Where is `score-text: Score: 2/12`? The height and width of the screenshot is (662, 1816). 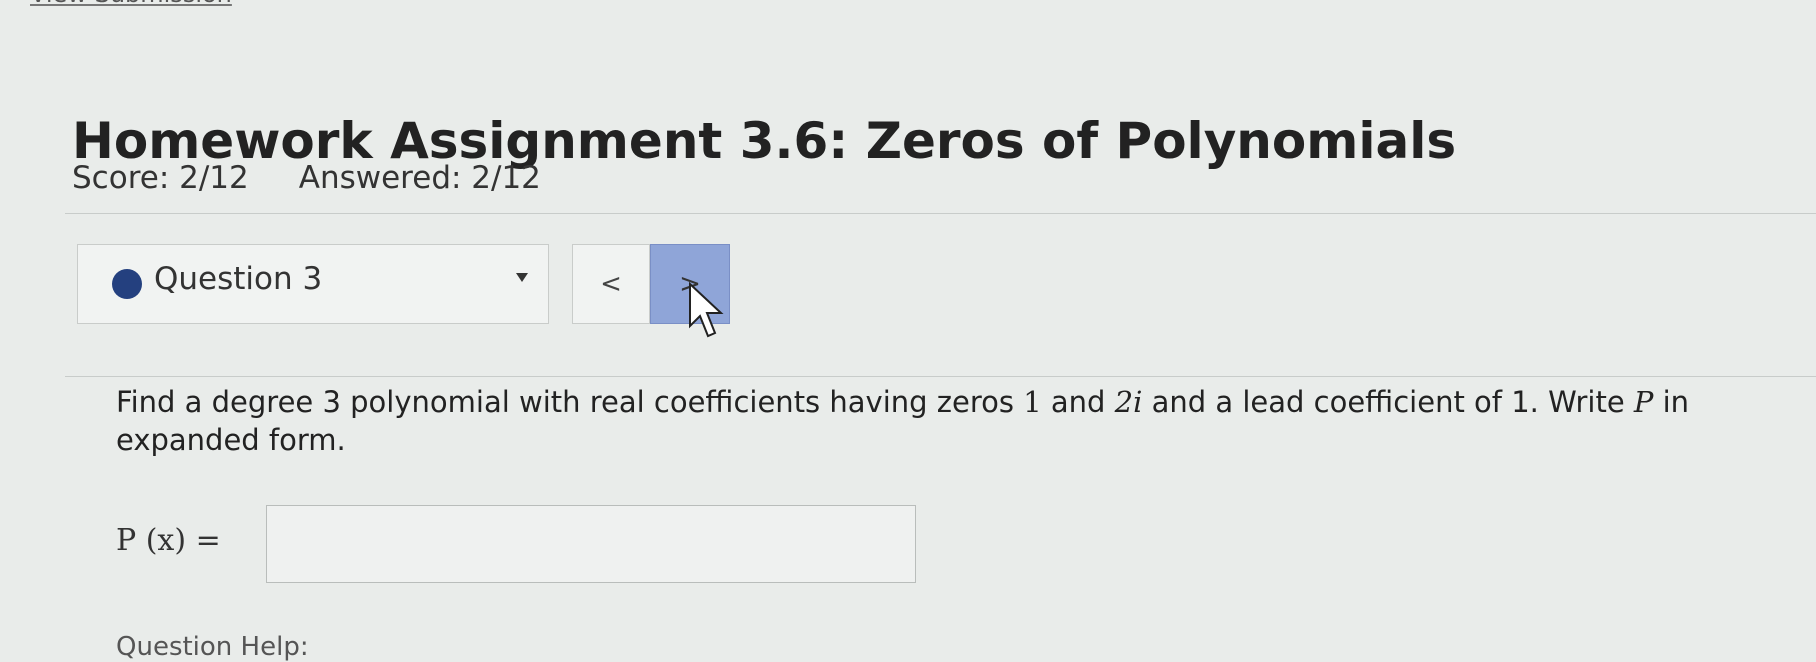 score-text: Score: 2/12 is located at coordinates (160, 178).